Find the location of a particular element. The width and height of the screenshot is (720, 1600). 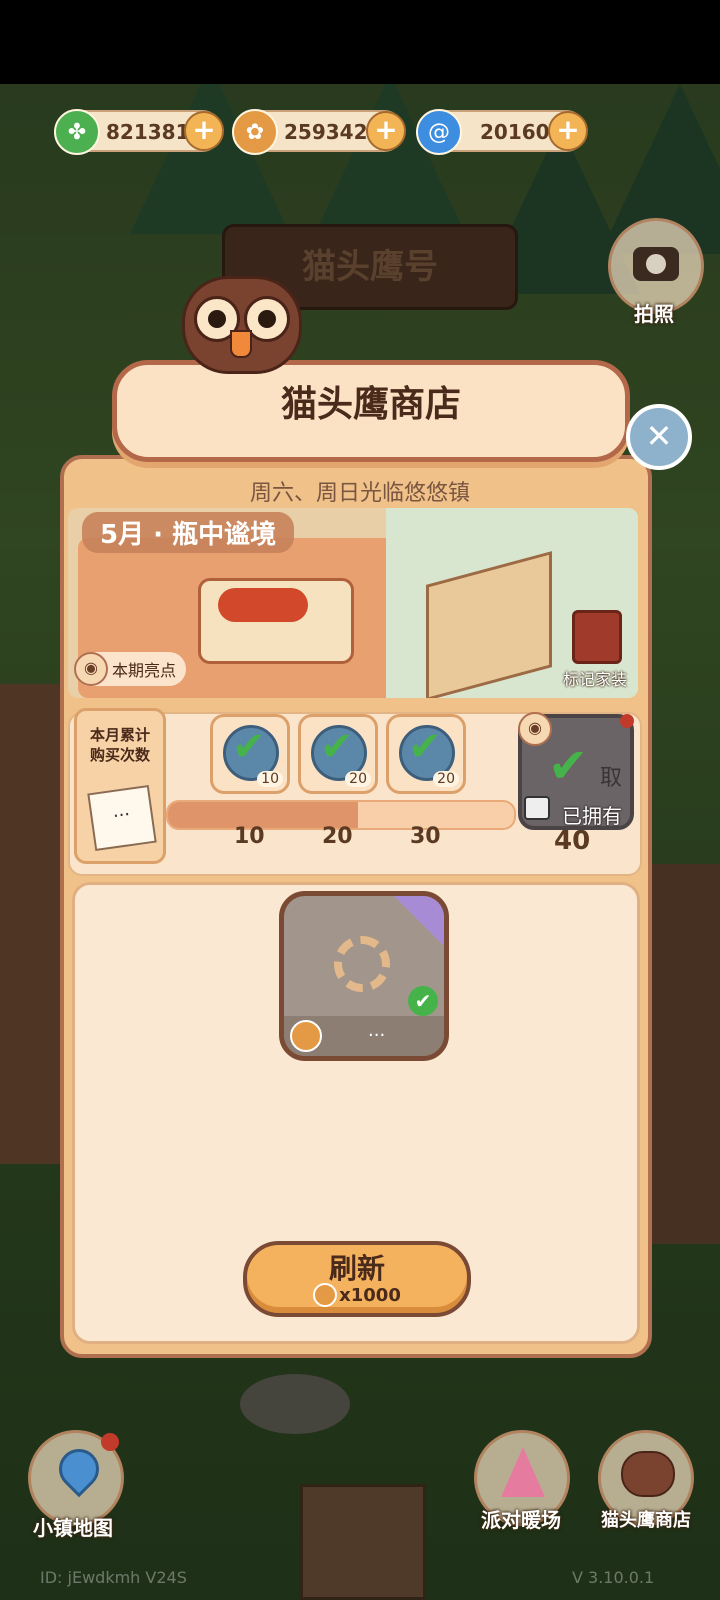

shop-item-card: ... ✔ is located at coordinates (364, 976).